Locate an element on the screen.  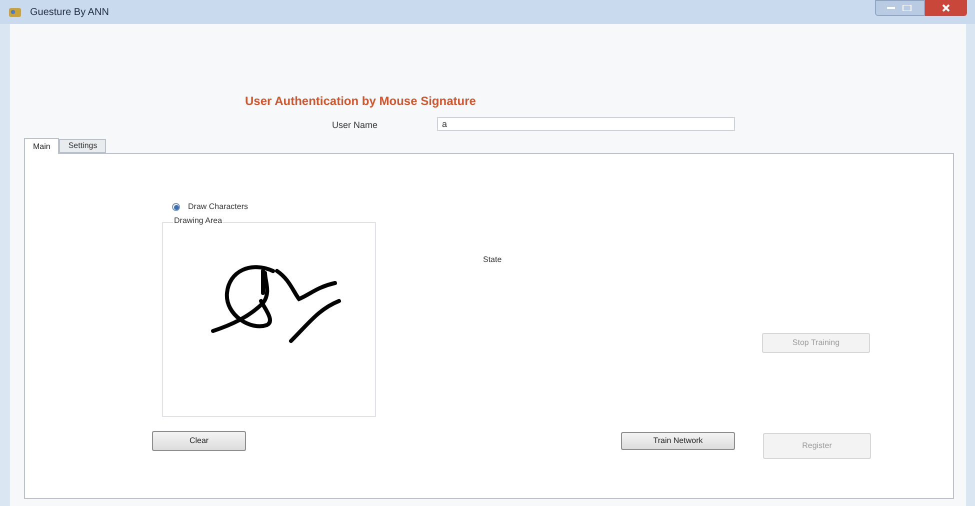
close-button is located at coordinates (946, 8).